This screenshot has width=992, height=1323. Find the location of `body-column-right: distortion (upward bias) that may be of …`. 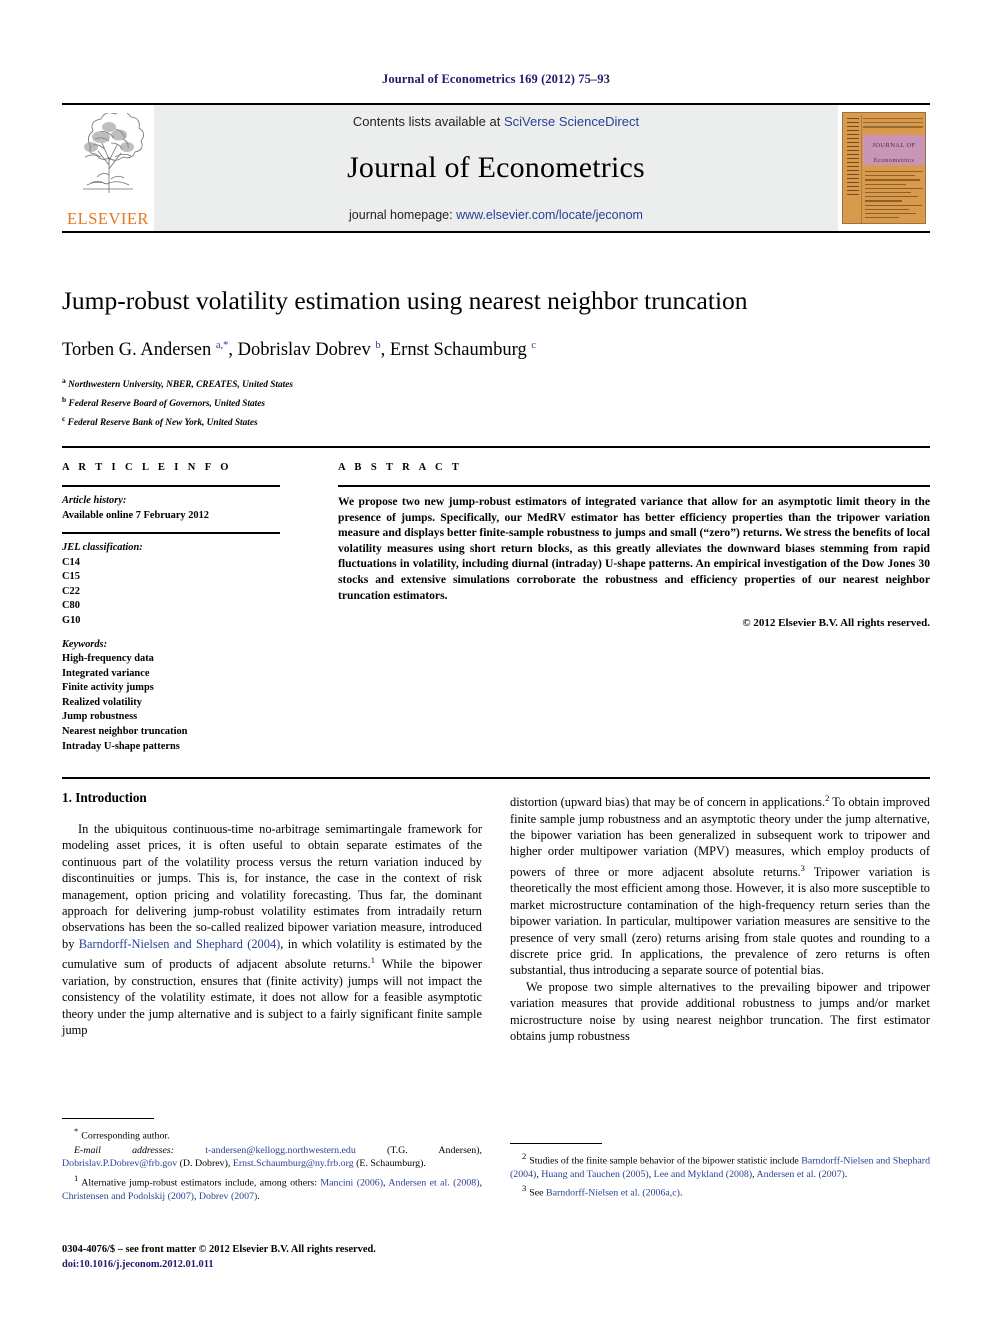

body-column-right: distortion (upward bias) that may be of … is located at coordinates (720, 955).